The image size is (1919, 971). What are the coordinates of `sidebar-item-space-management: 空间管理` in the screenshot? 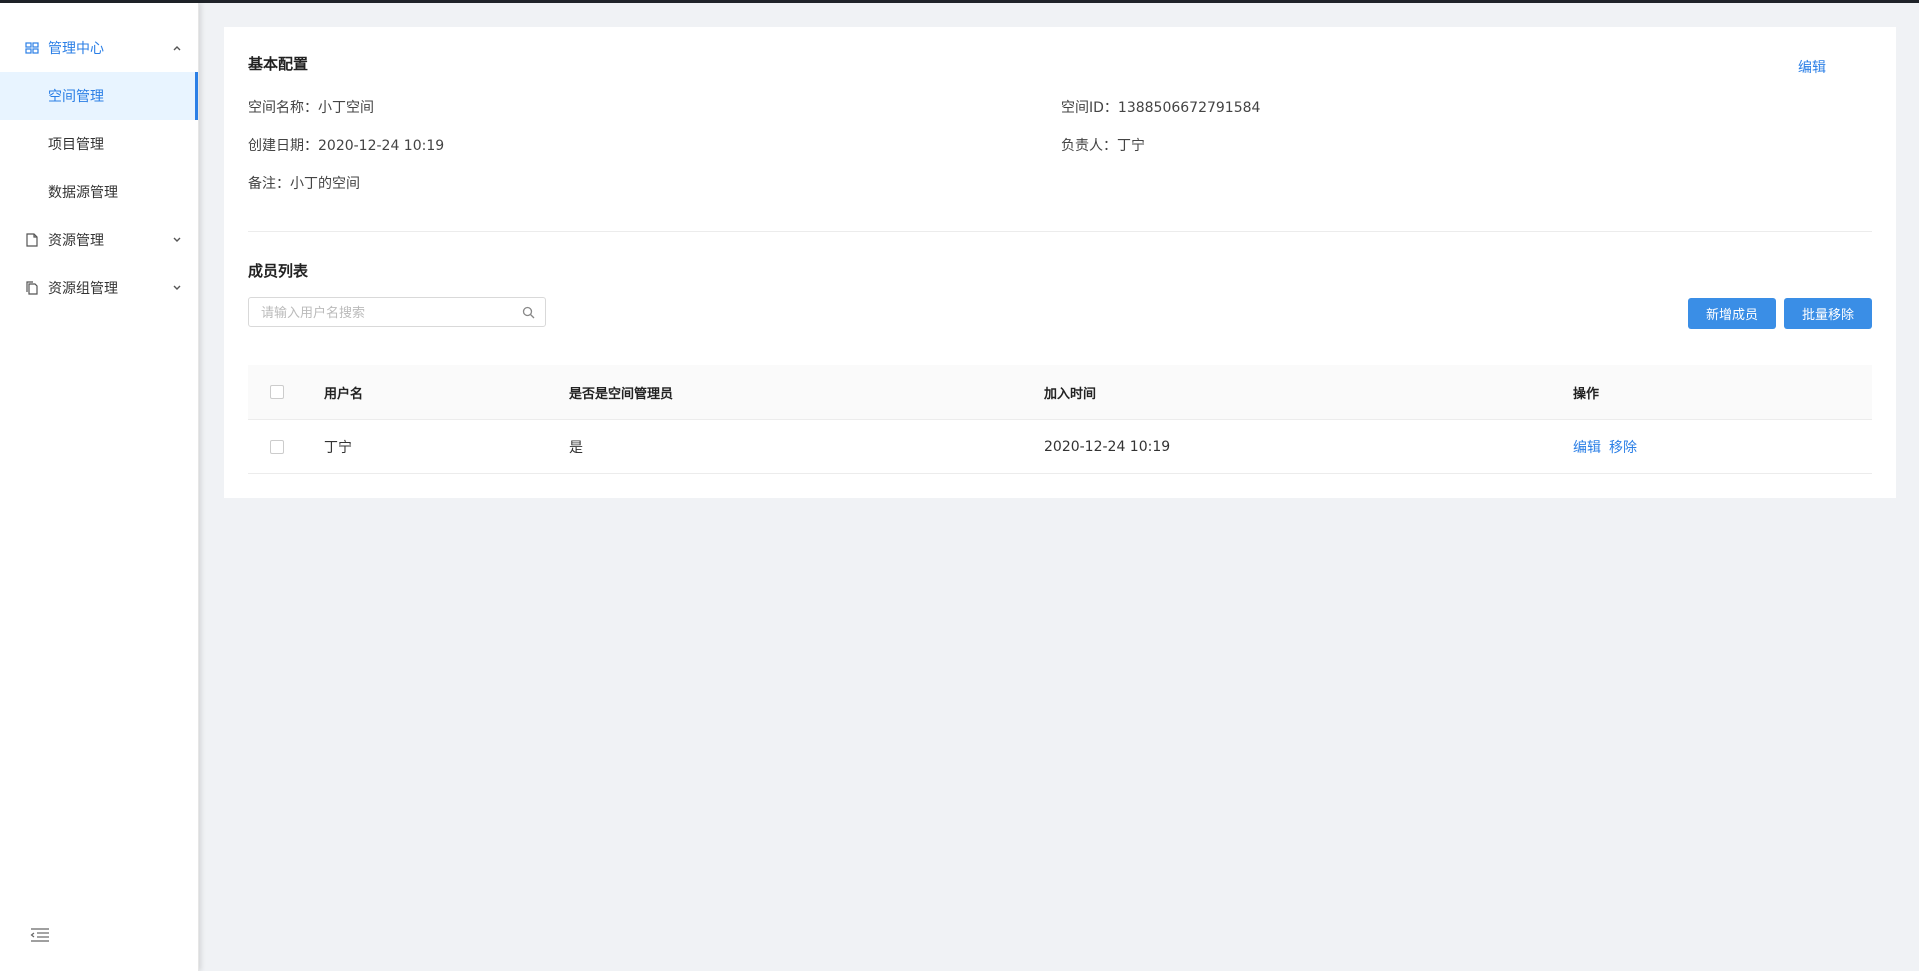 It's located at (99, 96).